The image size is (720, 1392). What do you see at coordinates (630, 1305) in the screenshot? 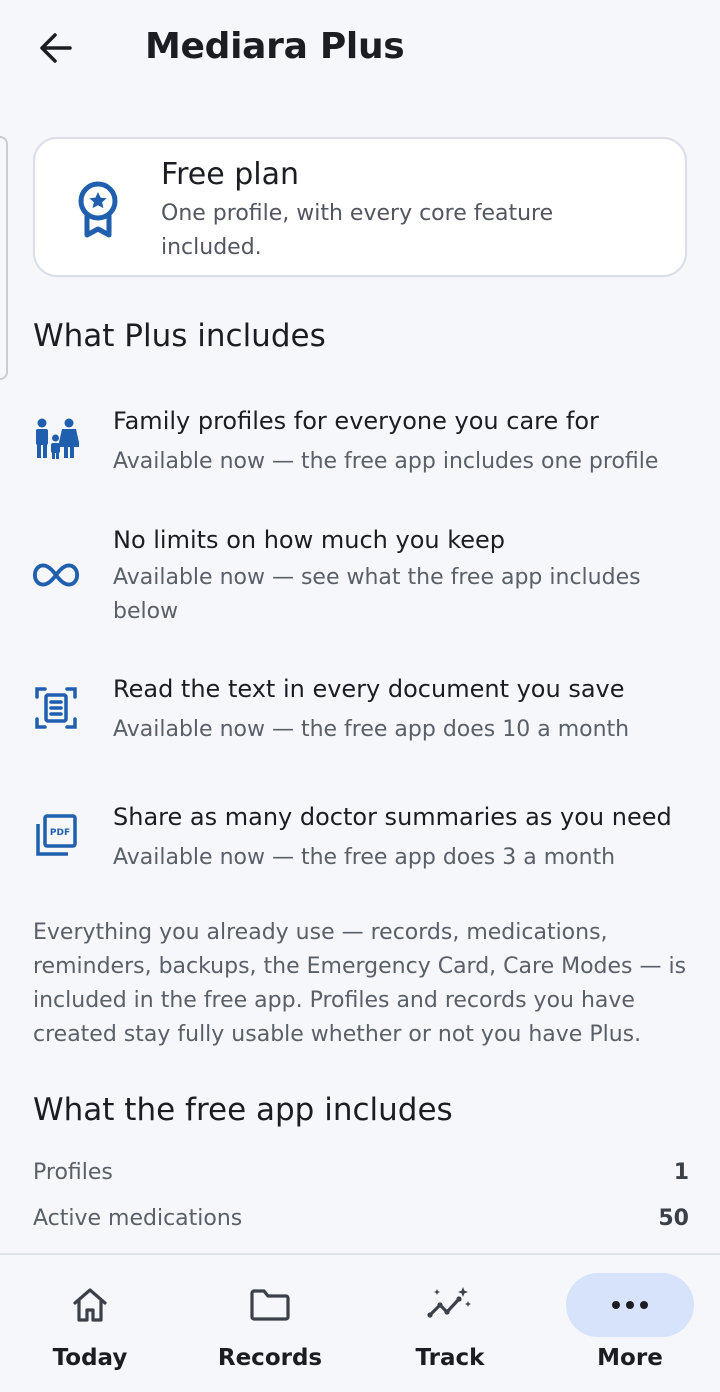
I see `more-dots-icon` at bounding box center [630, 1305].